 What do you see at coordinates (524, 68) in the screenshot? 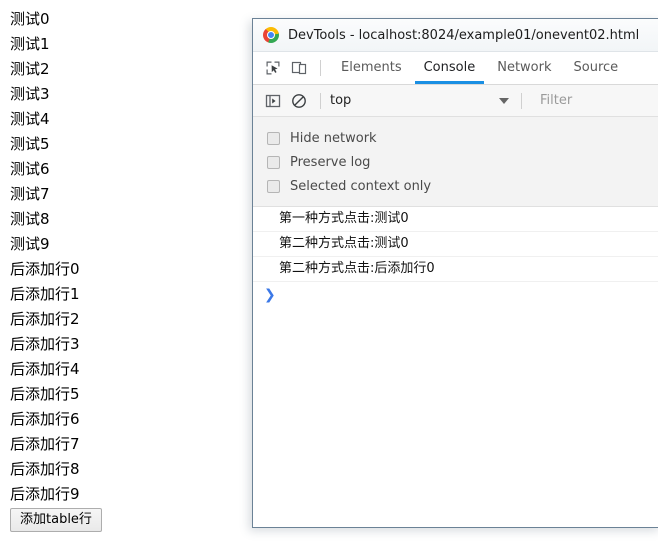
I see `tab-network: Network` at bounding box center [524, 68].